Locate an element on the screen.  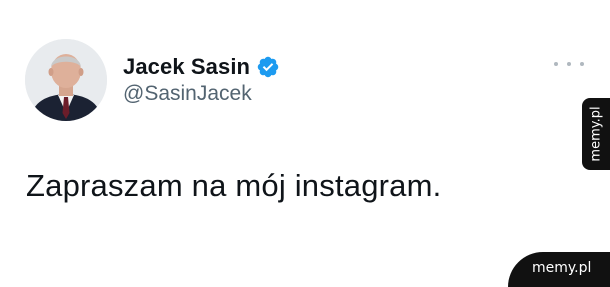
author-name-row: Jacek Sasin is located at coordinates (201, 67).